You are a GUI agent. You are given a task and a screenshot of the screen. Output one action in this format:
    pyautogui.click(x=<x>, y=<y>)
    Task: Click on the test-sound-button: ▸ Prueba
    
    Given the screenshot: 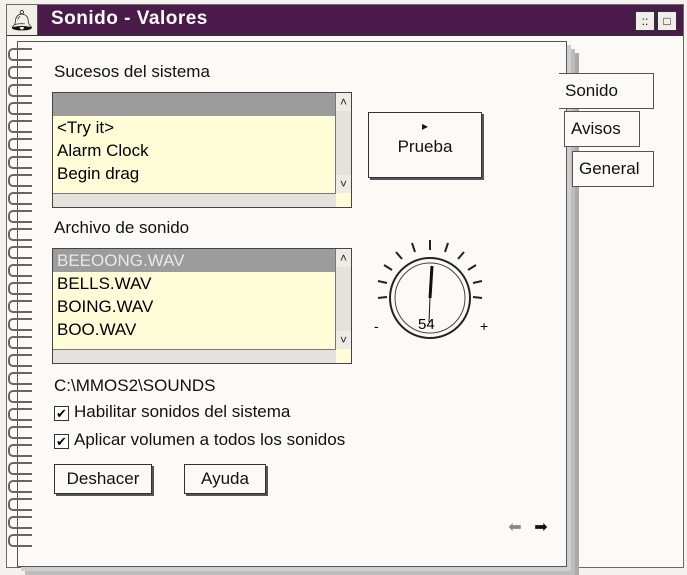 What is the action you would take?
    pyautogui.click(x=425, y=145)
    